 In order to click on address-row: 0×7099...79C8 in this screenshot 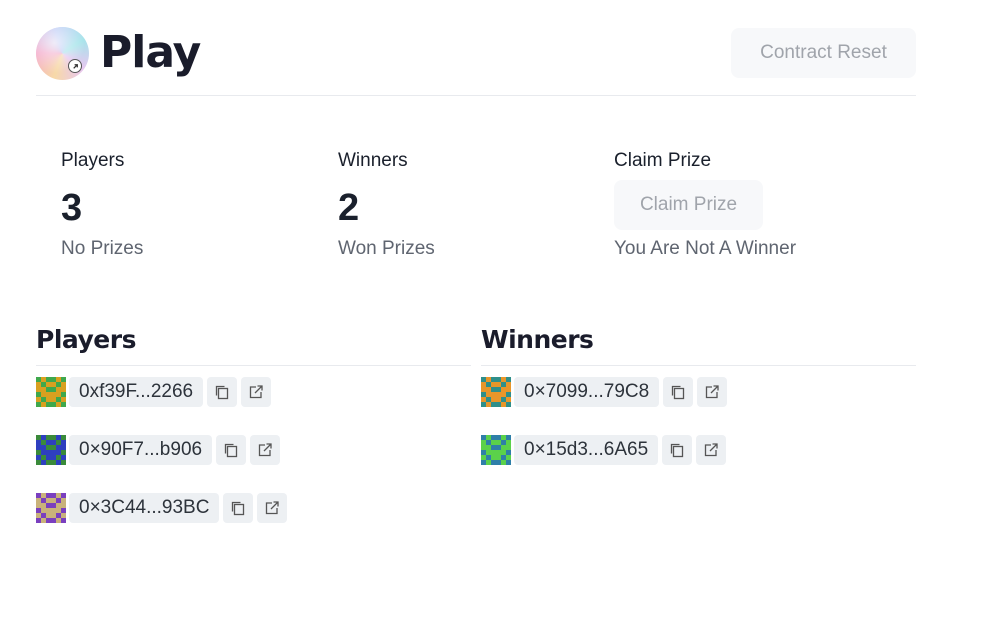, I will do `click(604, 392)`.